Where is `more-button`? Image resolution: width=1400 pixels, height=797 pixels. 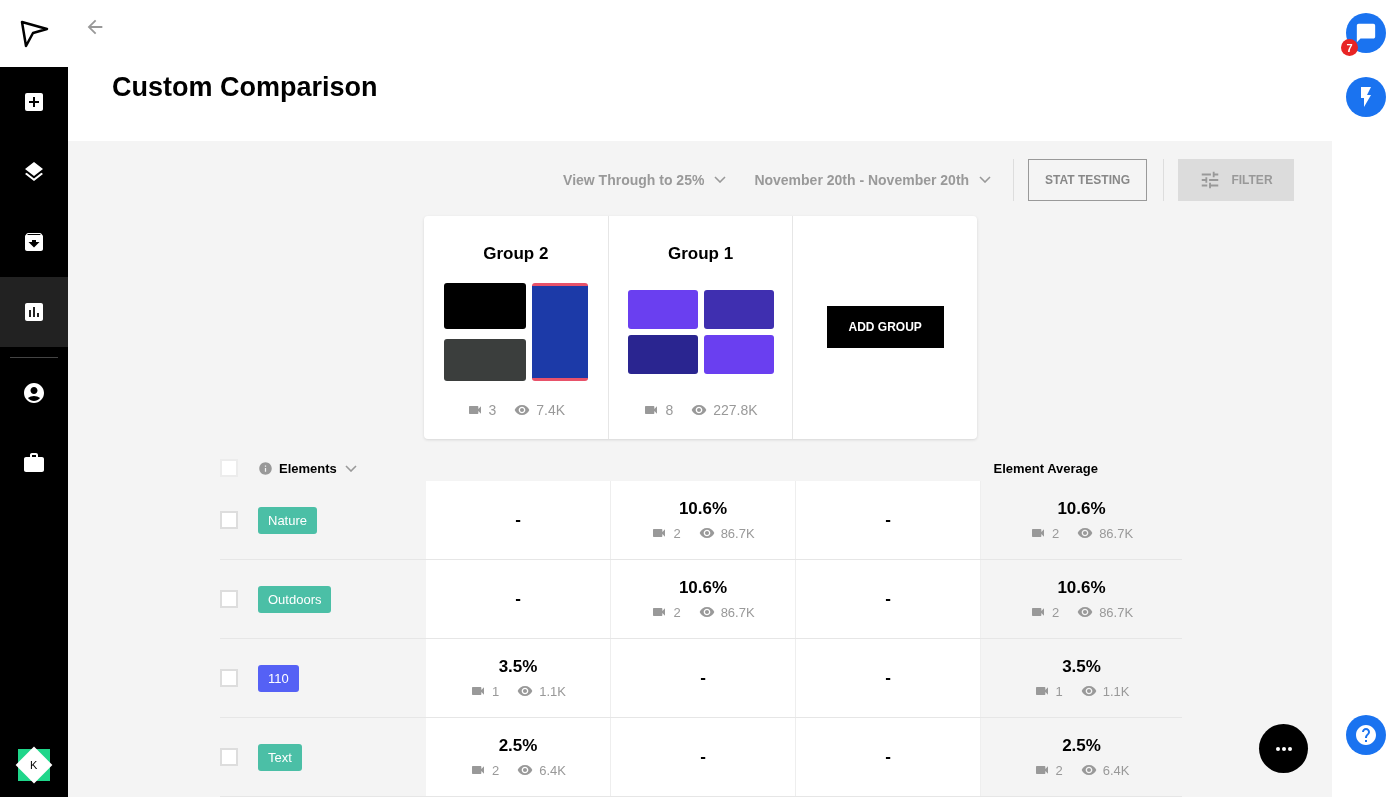
more-button is located at coordinates (1283, 748).